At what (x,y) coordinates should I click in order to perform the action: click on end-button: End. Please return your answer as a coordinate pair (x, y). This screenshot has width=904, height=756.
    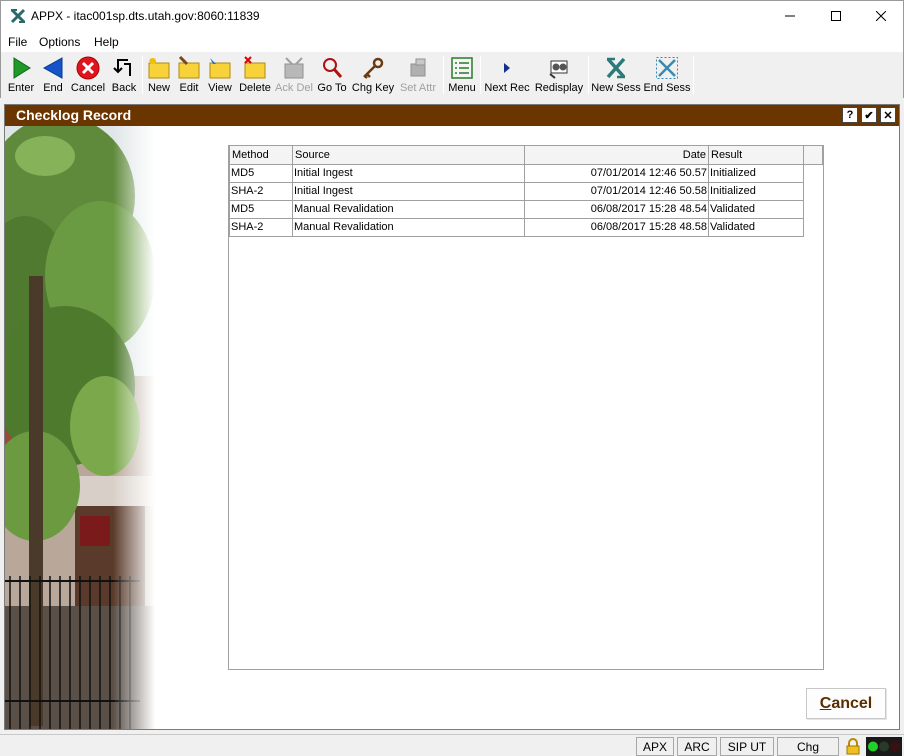
    Looking at the image, I should click on (53, 75).